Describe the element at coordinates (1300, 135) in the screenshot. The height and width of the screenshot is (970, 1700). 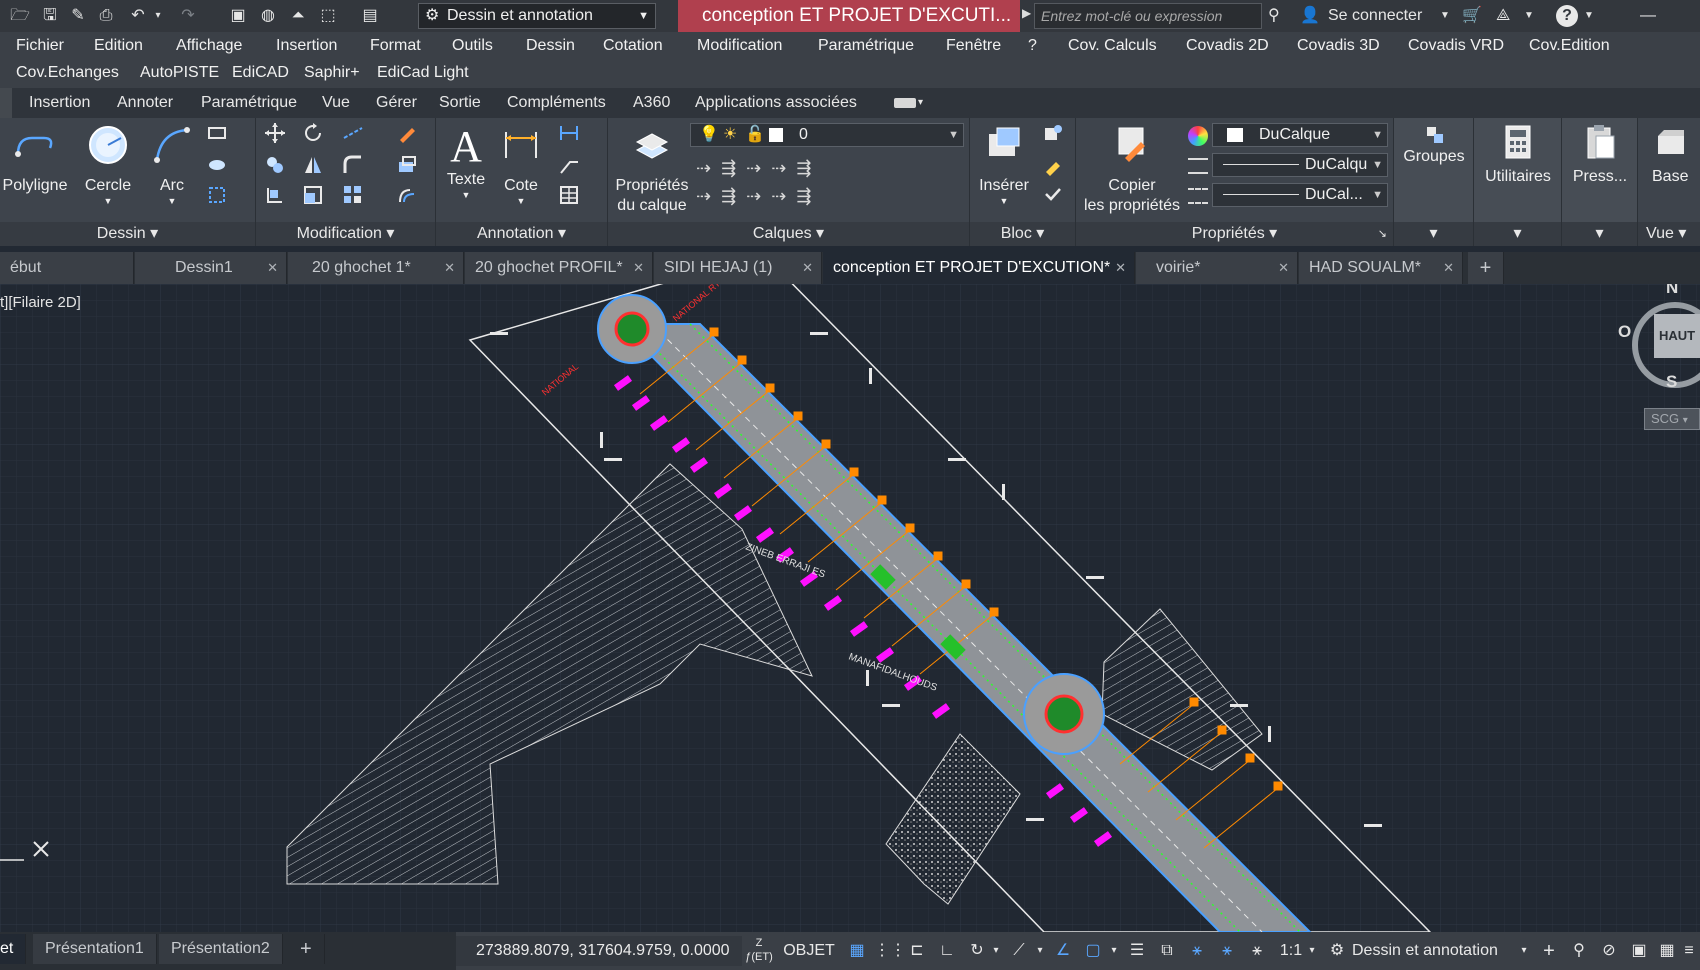
I see `color-selector: DuCalque ▼` at that location.